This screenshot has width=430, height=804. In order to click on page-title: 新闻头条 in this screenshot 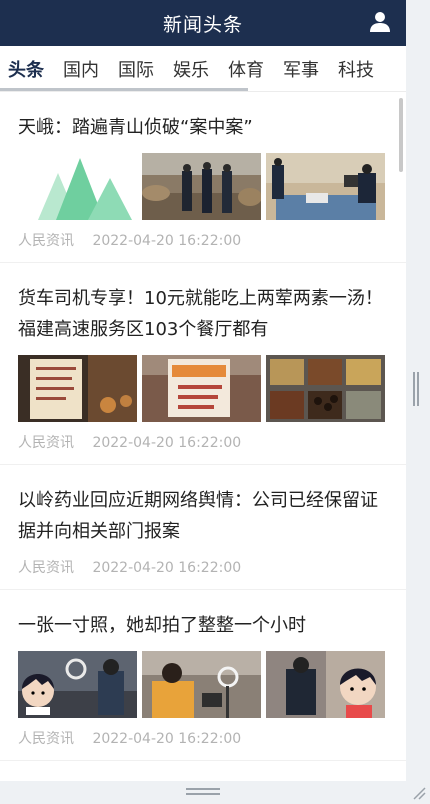, I will do `click(202, 24)`.